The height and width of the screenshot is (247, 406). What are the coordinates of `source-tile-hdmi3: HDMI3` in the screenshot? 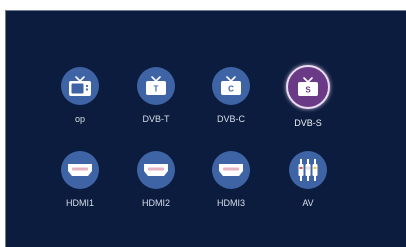 It's located at (231, 189).